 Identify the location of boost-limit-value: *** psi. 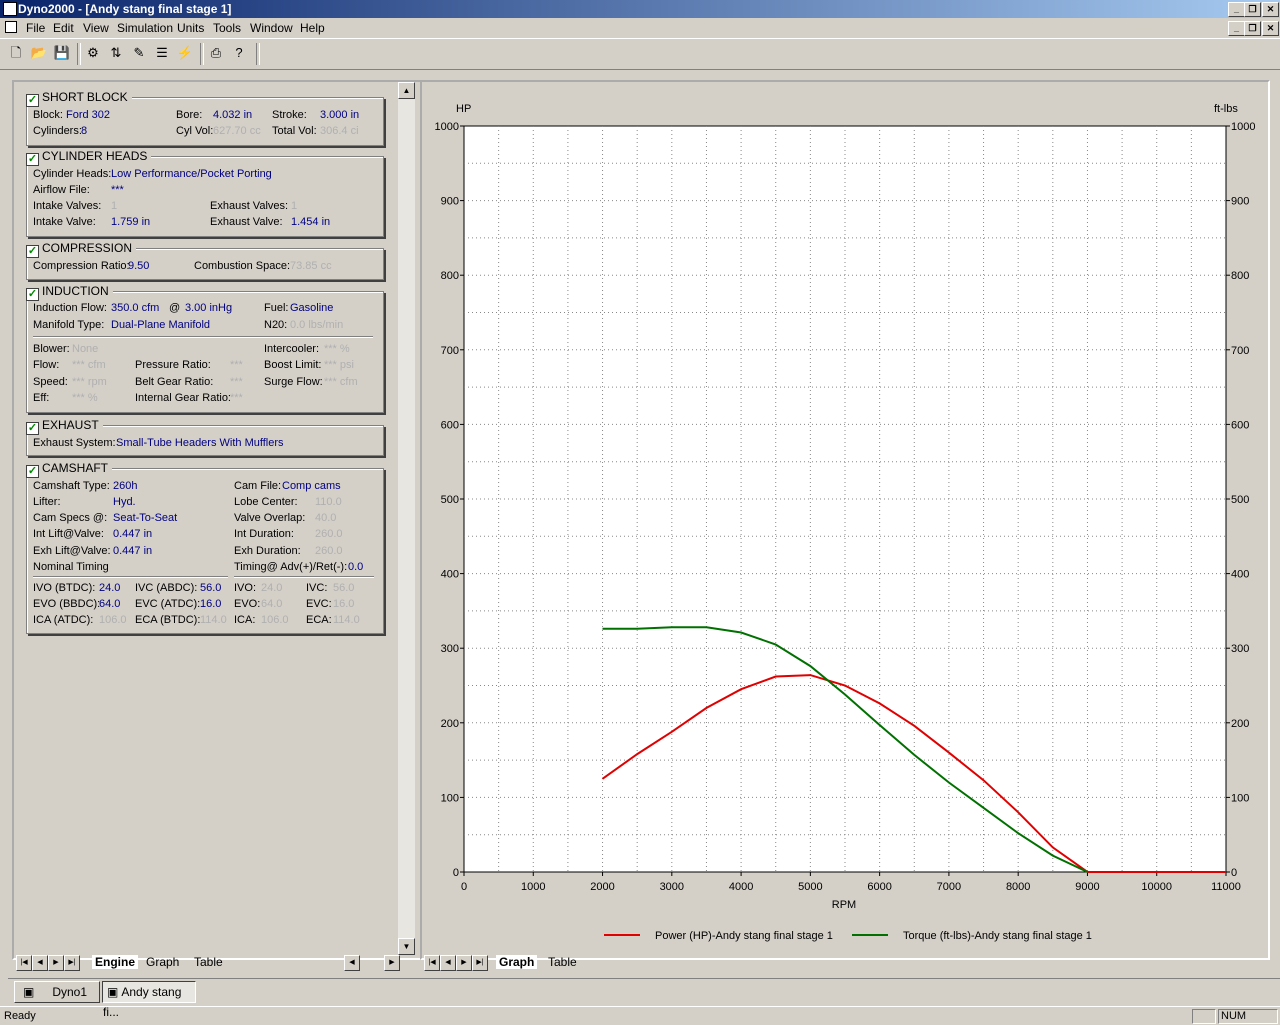
(339, 365).